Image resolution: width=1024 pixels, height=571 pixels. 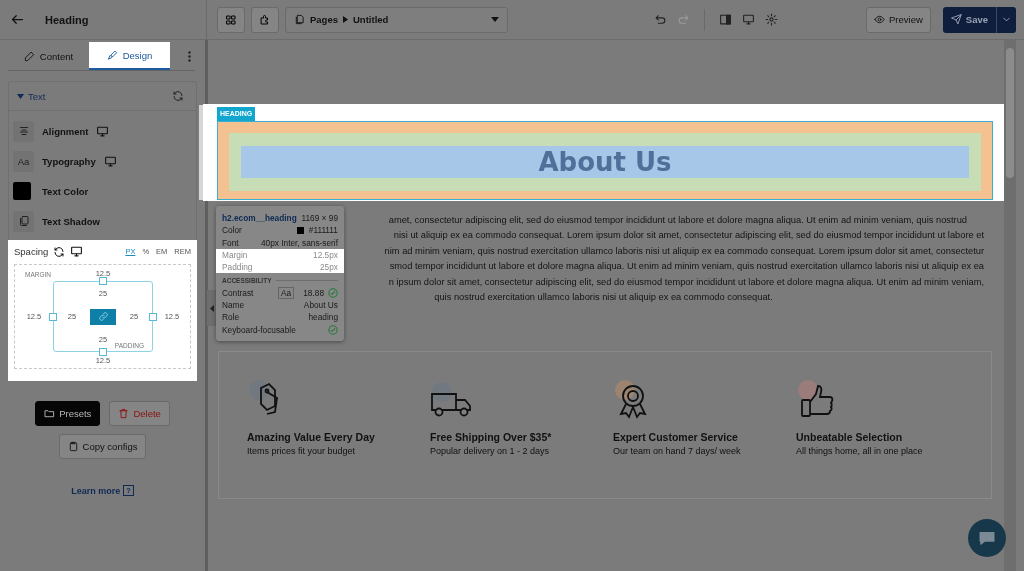 I want to click on pencil-icon, so click(x=29, y=56).